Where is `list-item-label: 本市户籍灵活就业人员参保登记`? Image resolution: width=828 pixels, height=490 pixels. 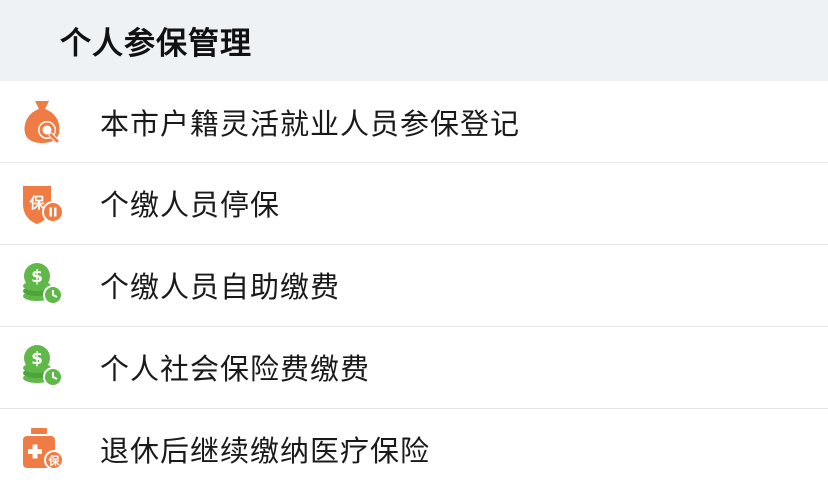
list-item-label: 本市户籍灵活就业人员参保登记 is located at coordinates (310, 123).